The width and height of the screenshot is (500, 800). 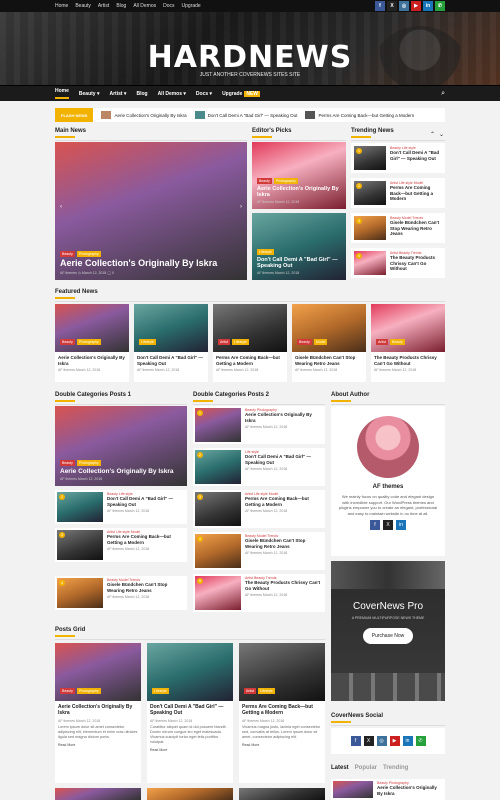 What do you see at coordinates (92, 360) in the screenshot?
I see `featured-title: Aerie Collection's Originally By Iskra` at bounding box center [92, 360].